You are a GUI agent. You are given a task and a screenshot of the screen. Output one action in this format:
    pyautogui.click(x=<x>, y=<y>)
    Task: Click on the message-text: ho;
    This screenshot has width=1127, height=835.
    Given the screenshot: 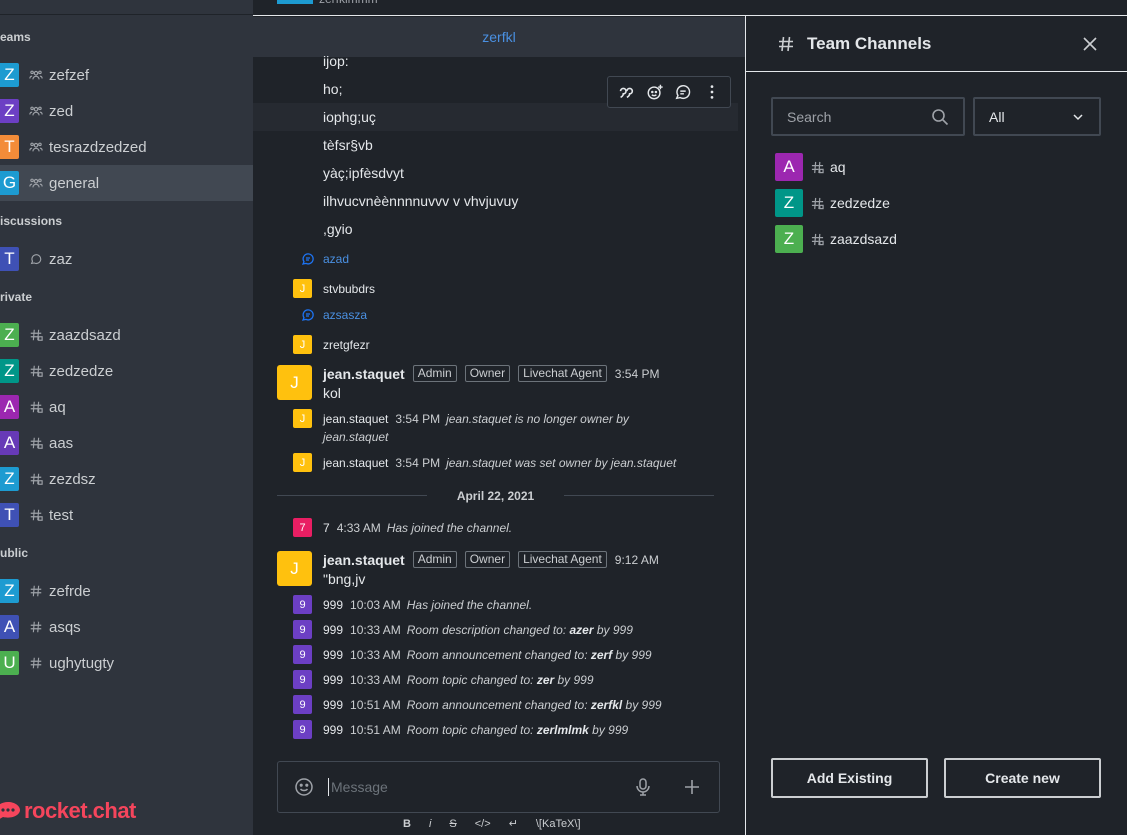 What is the action you would take?
    pyautogui.click(x=333, y=89)
    